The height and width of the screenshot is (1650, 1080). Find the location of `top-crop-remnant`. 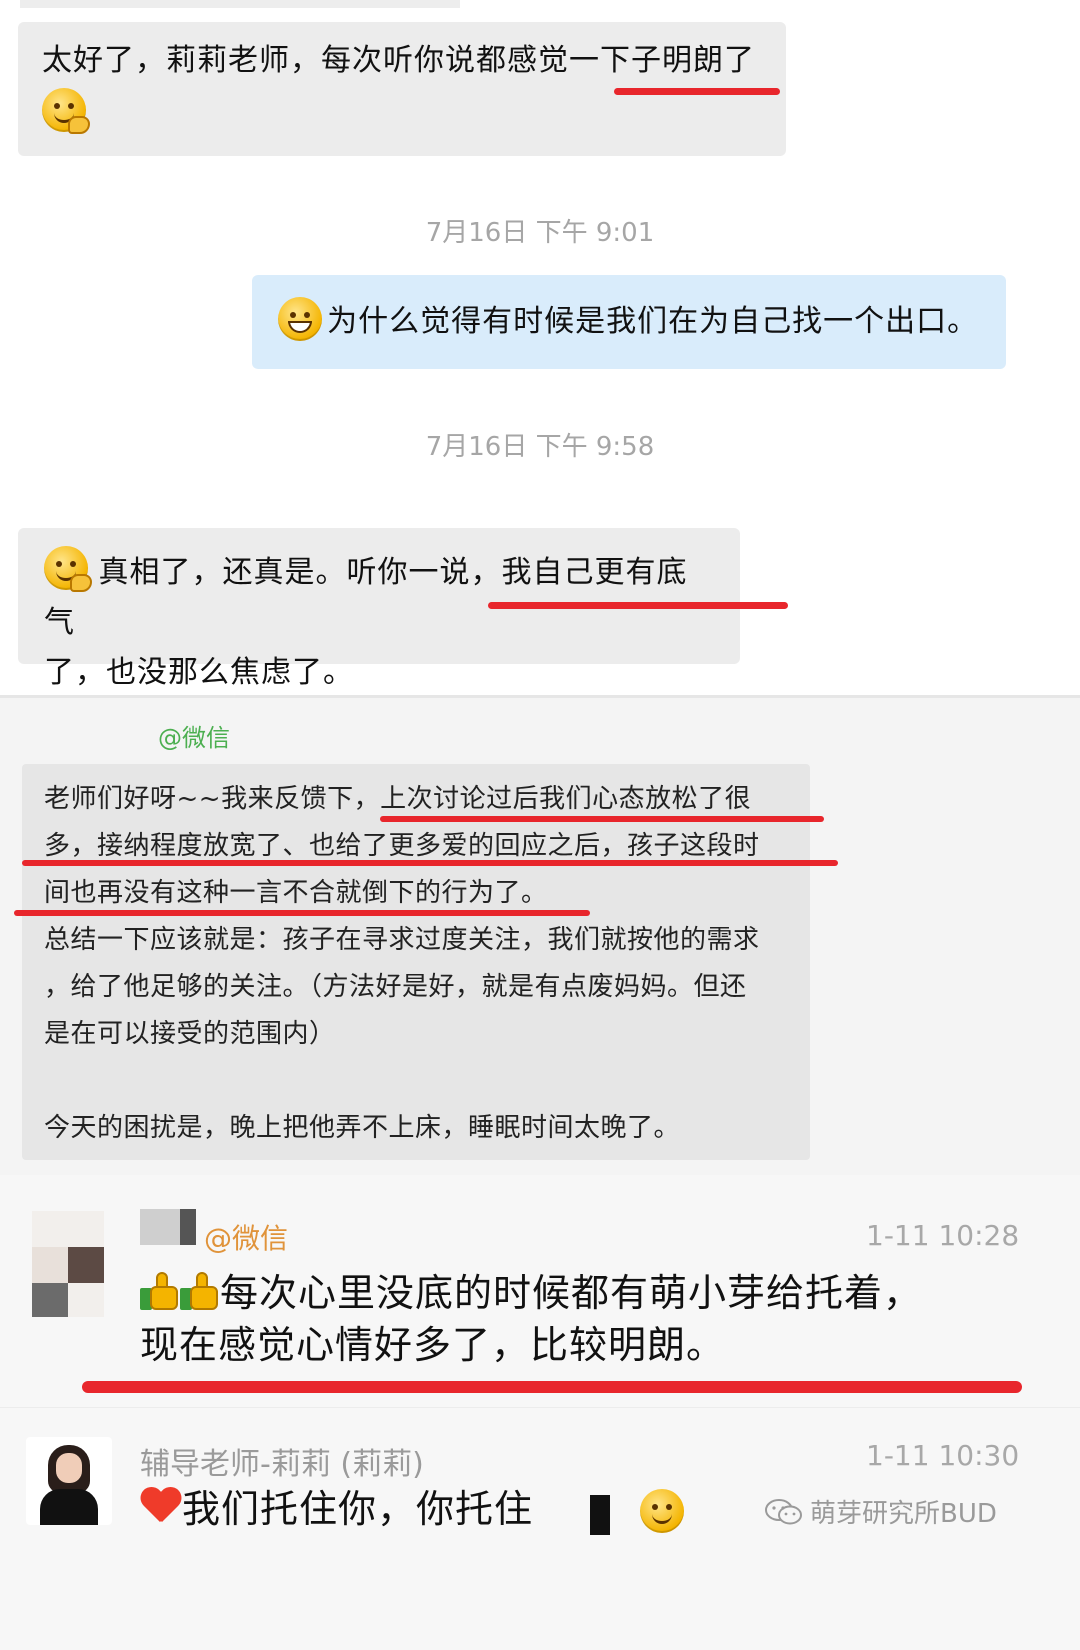

top-crop-remnant is located at coordinates (240, 4).